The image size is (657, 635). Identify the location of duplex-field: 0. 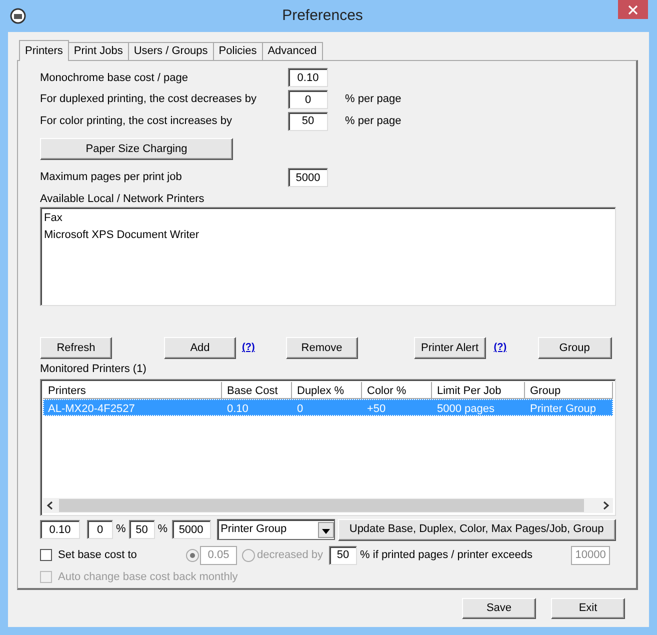
(100, 530).